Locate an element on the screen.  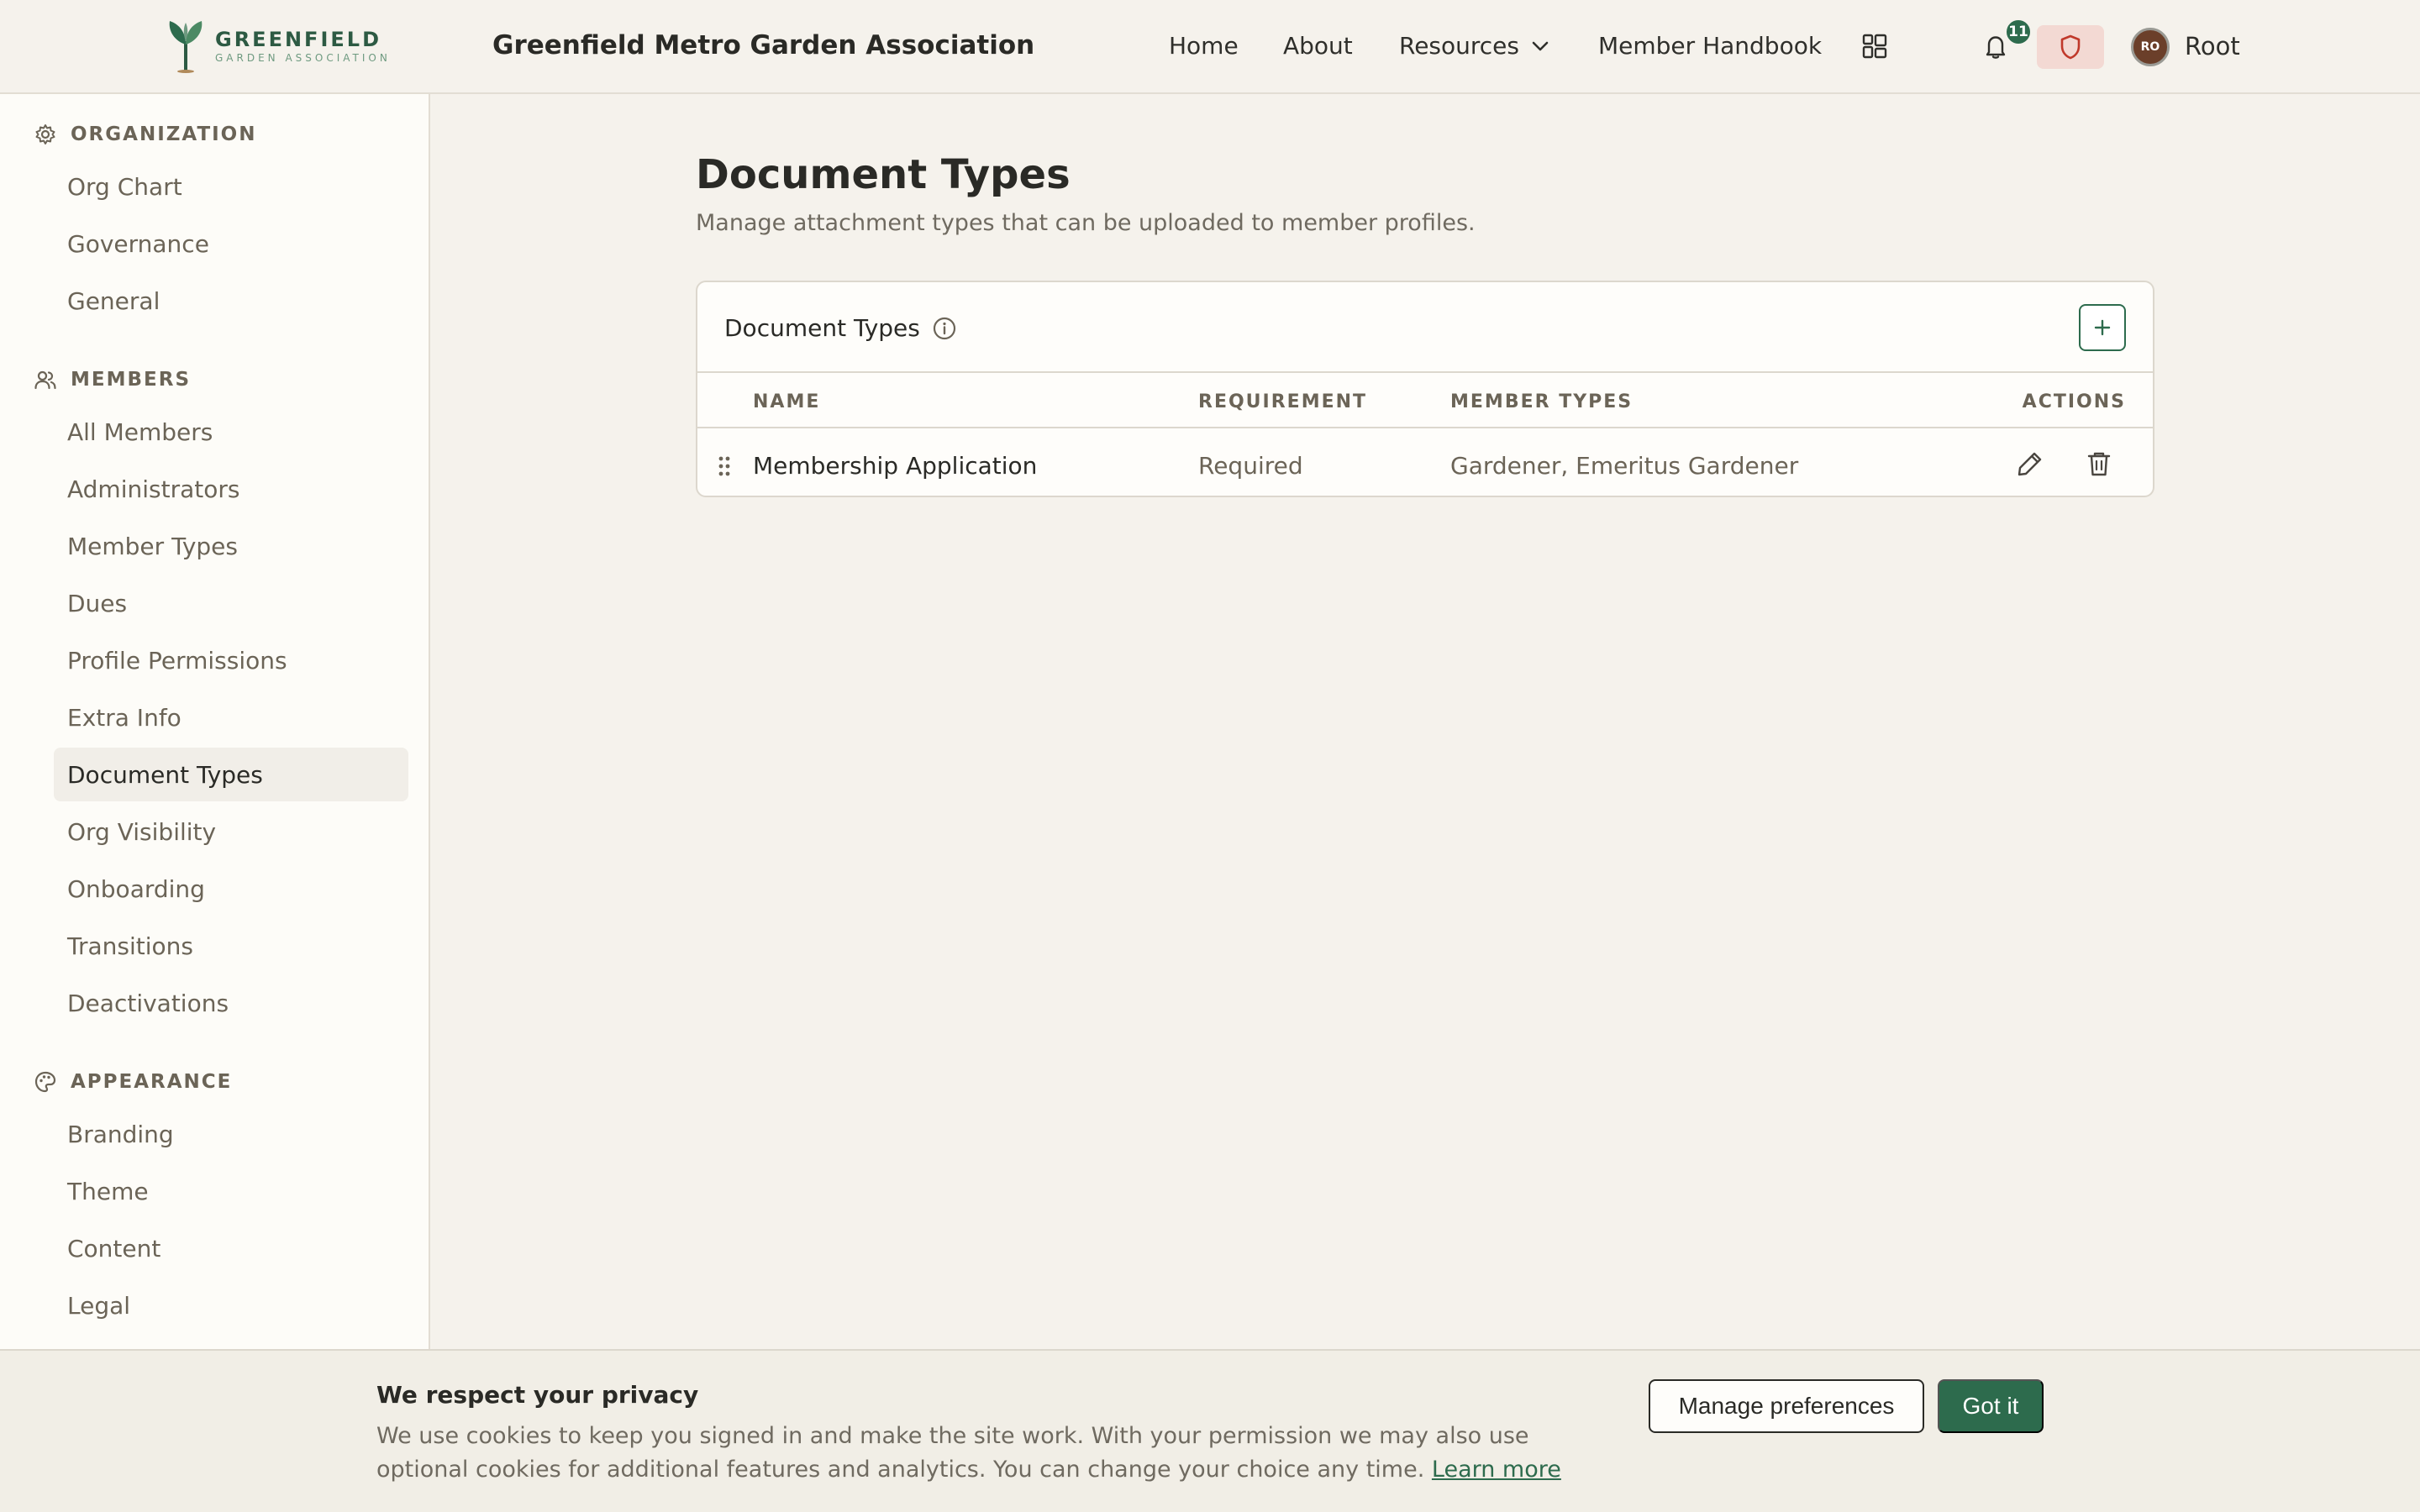
plus-icon is located at coordinates (2102, 327).